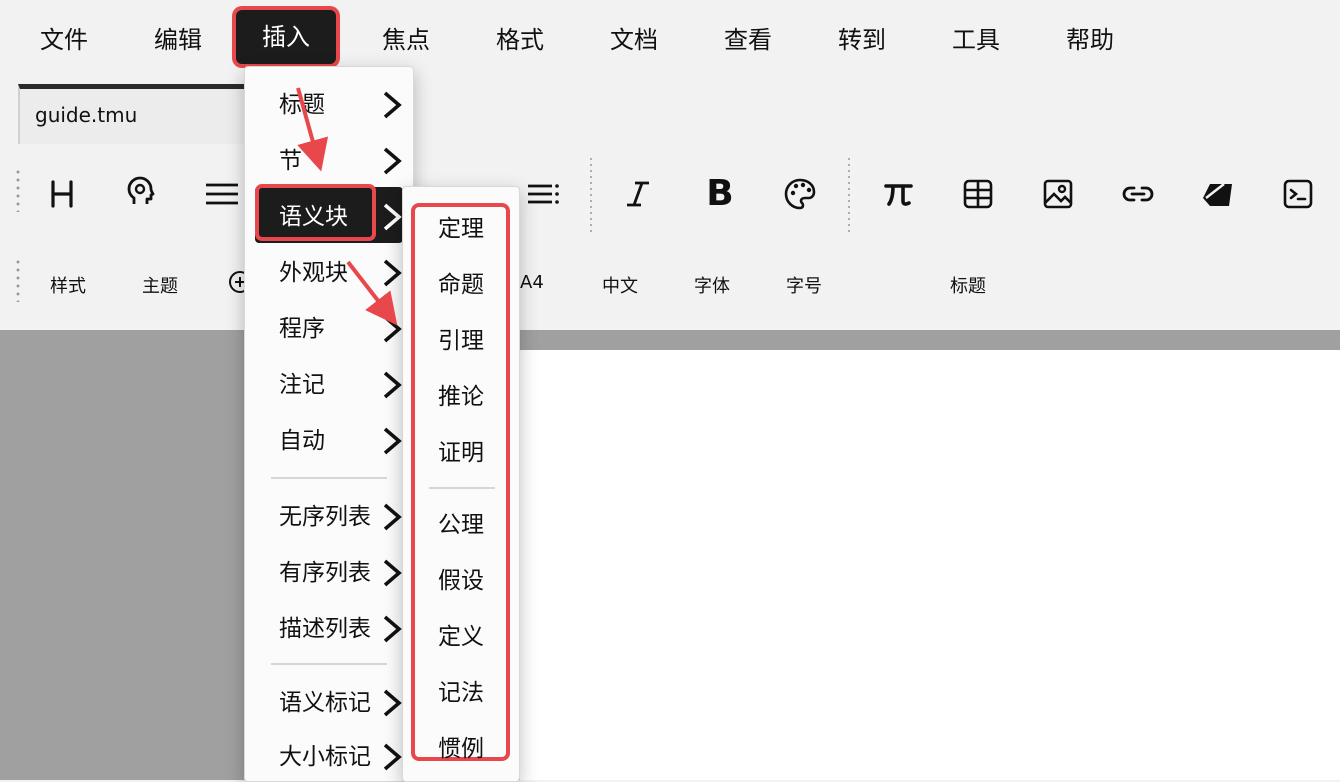  I want to click on link-icon, so click(1138, 194).